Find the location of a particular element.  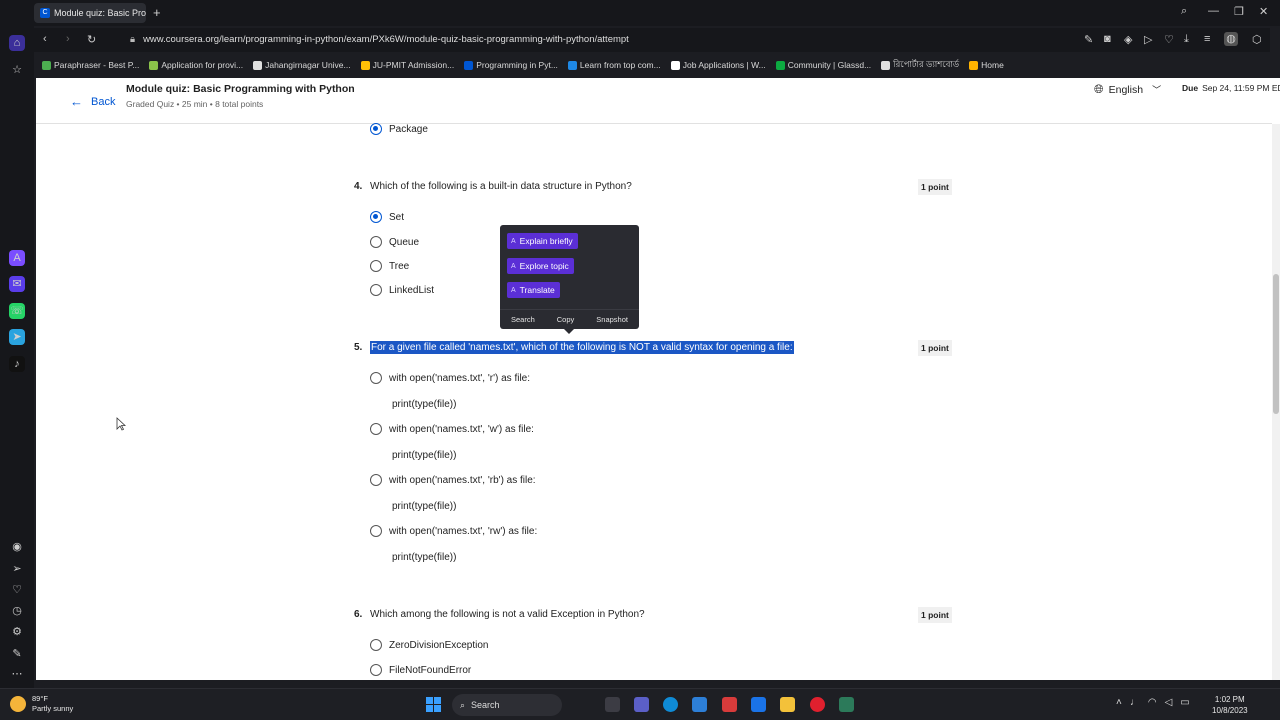

translate-button: A Translate is located at coordinates (533, 290).